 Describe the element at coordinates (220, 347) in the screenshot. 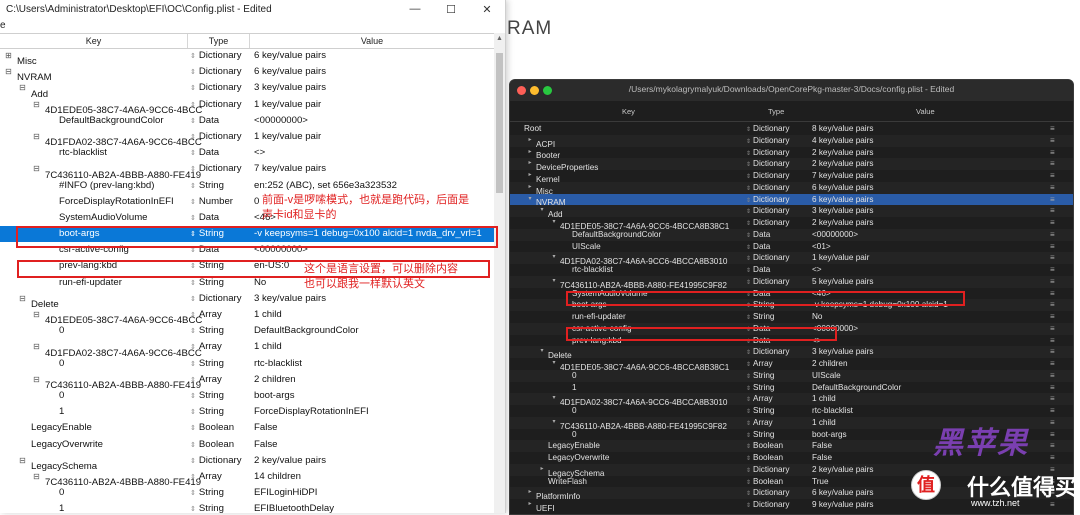

I see `tree-row-type: ⇕ Array` at that location.